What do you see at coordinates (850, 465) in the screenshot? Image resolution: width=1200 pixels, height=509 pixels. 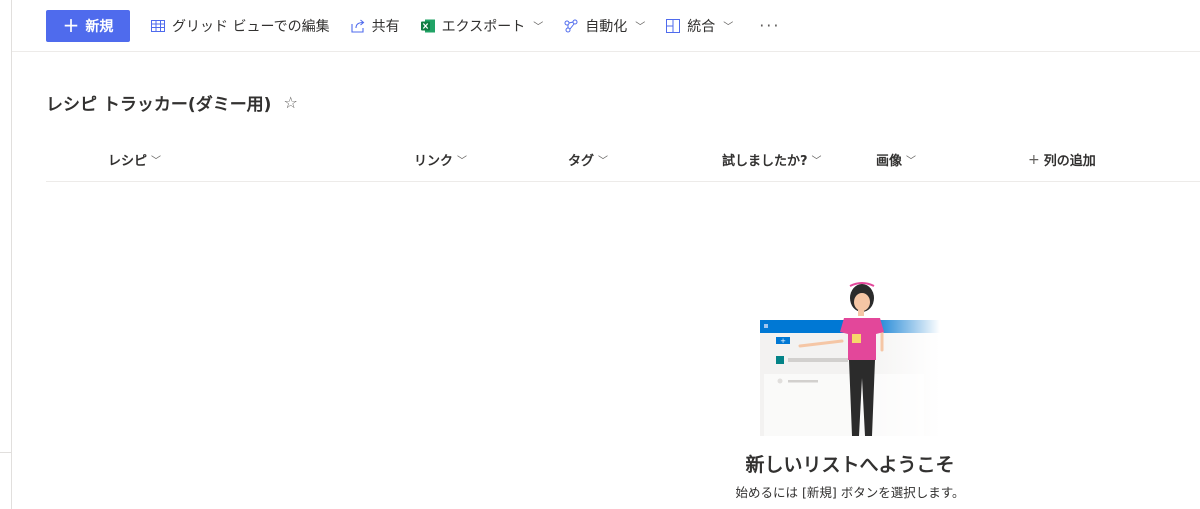 I see `empty-state-heading: 新しいリストへようこそ` at bounding box center [850, 465].